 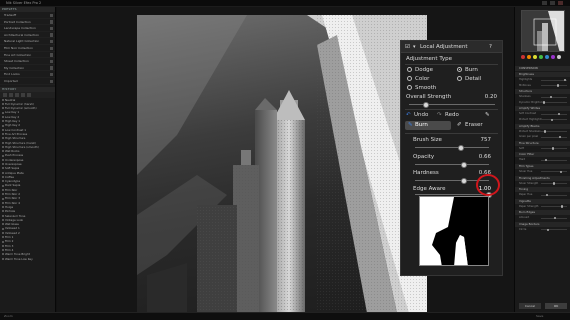 What do you see at coordinates (460, 147) in the screenshot?
I see `brush-size-knob` at bounding box center [460, 147].